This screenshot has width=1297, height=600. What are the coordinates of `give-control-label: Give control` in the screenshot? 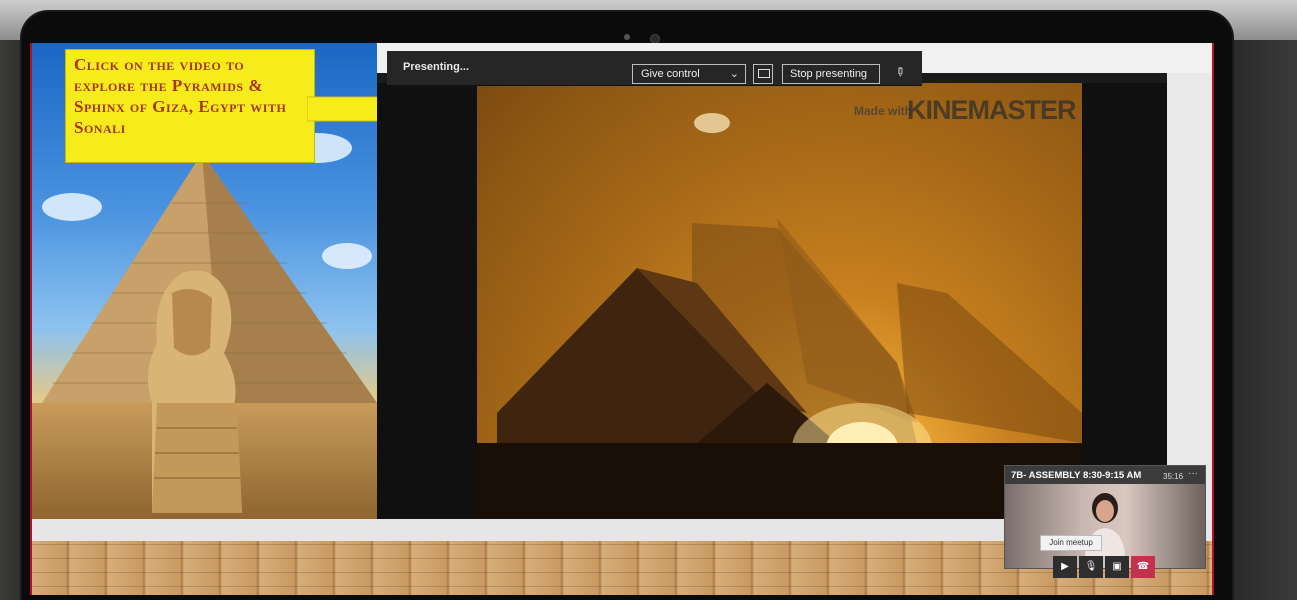 It's located at (670, 74).